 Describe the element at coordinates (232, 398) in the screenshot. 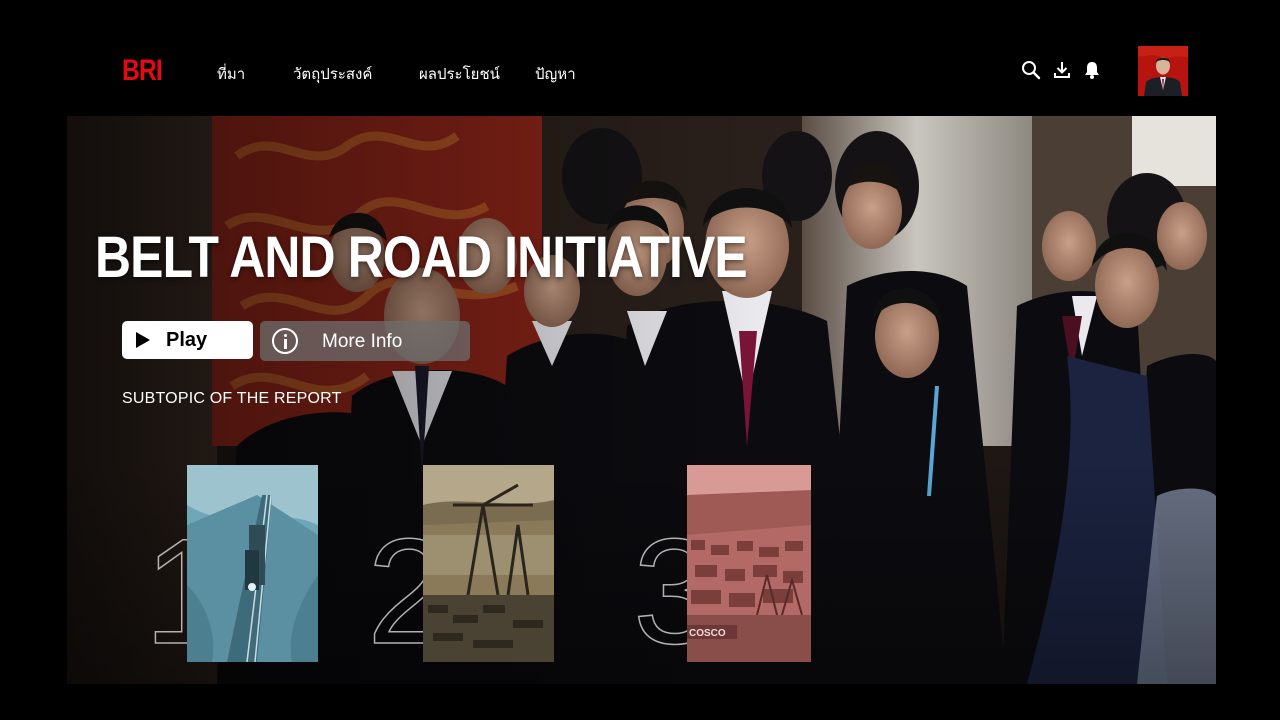

I see `subtopic-label: SUBTOPIC OF THE REPORT` at that location.